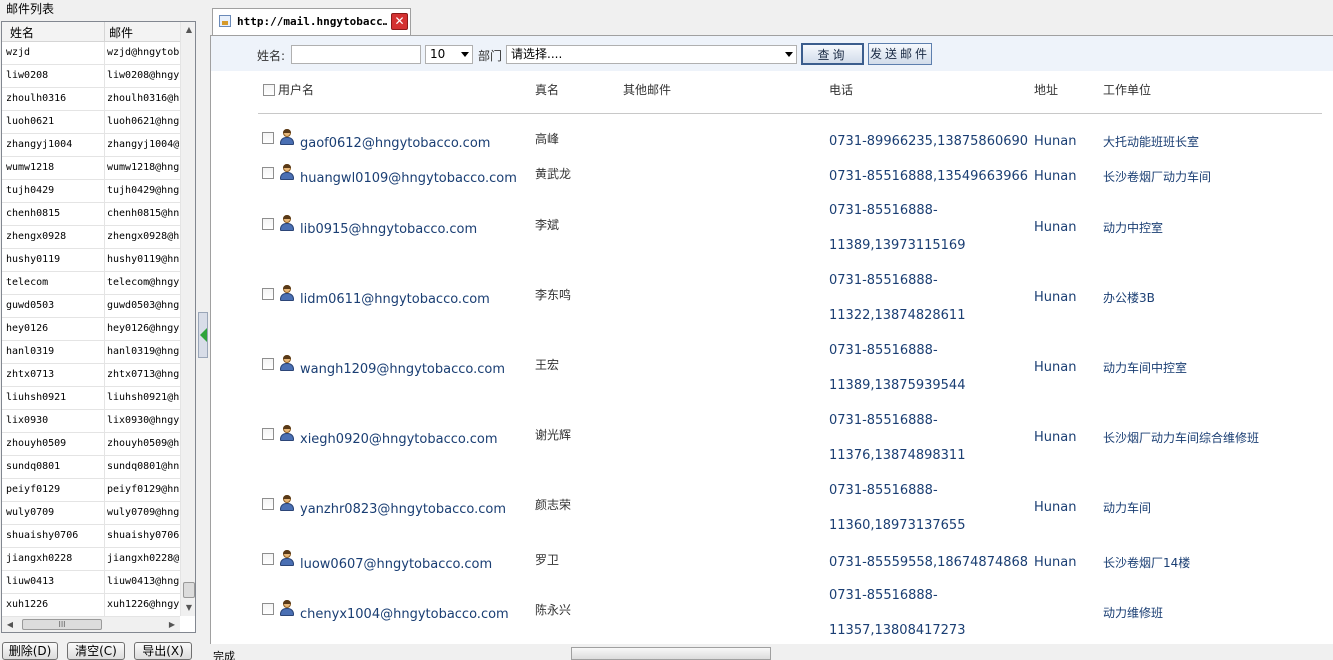 This screenshot has width=1333, height=660. What do you see at coordinates (408, 178) in the screenshot?
I see `row-email-link: huangwl0109@hngytobacco.com` at bounding box center [408, 178].